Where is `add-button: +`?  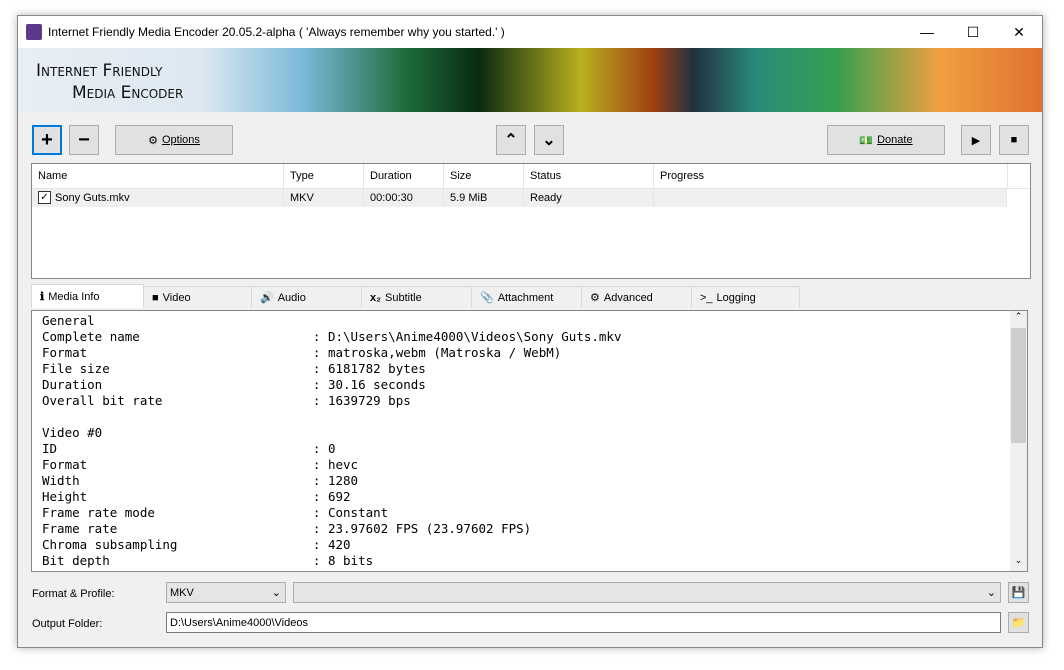
add-button: + is located at coordinates (47, 140).